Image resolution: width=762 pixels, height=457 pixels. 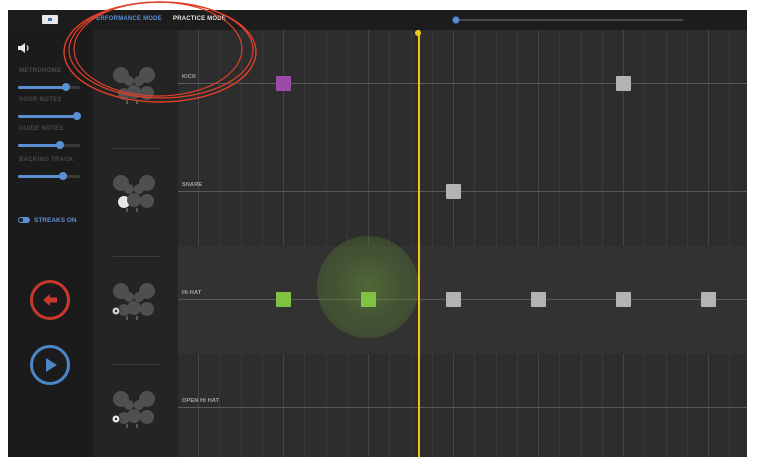 I want to click on back-arrow-icon, so click(x=50, y=300).